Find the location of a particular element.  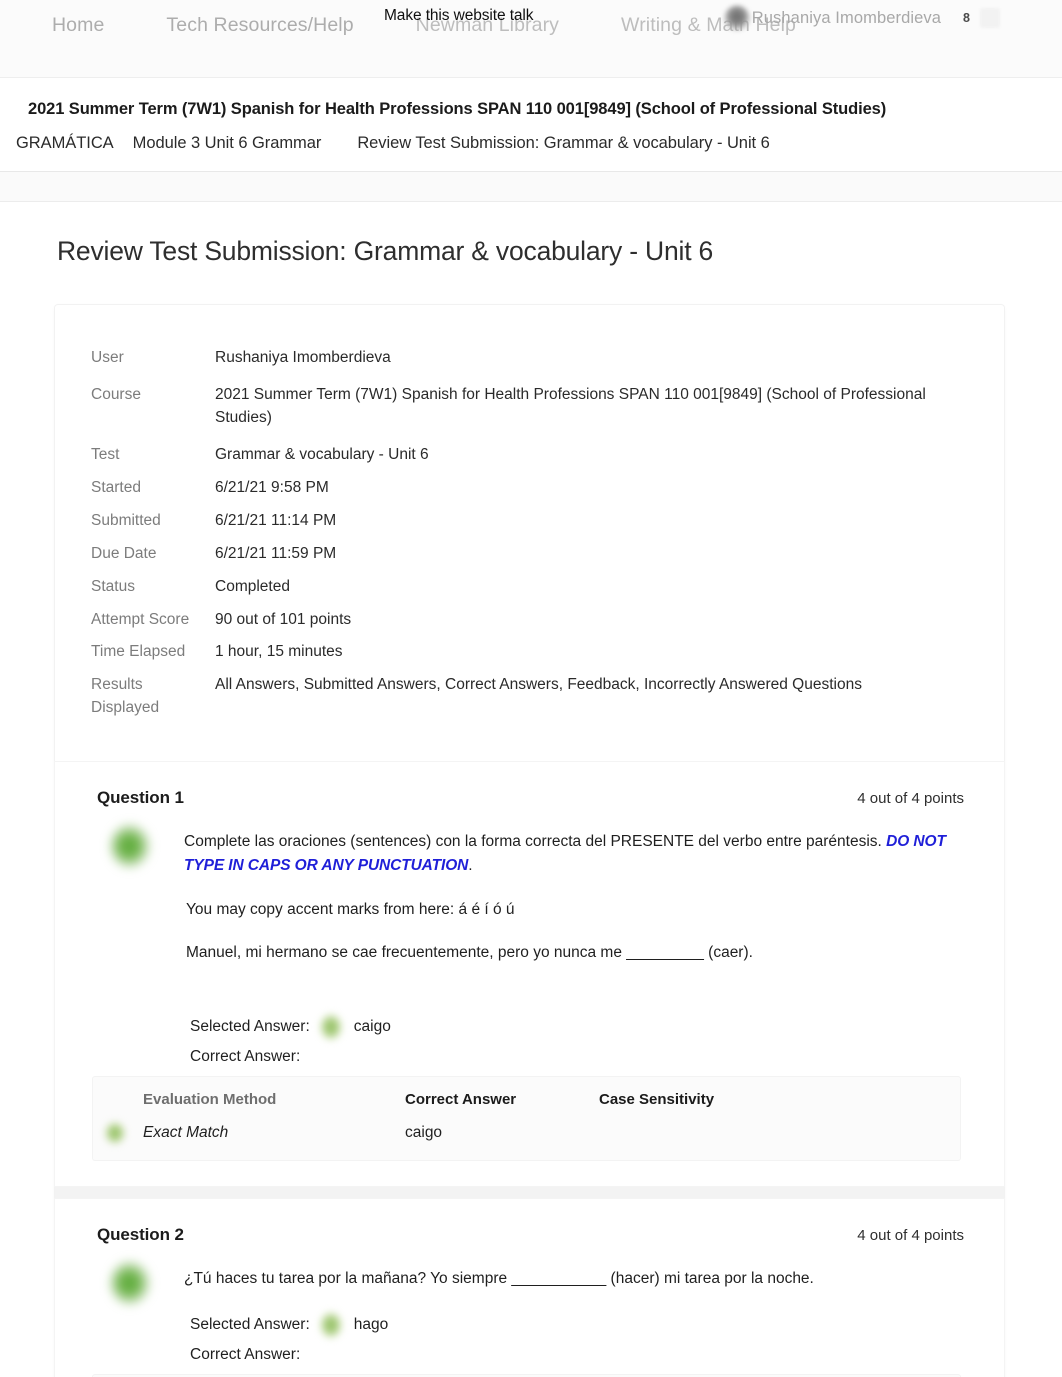

info-label-course: Course is located at coordinates (116, 394).